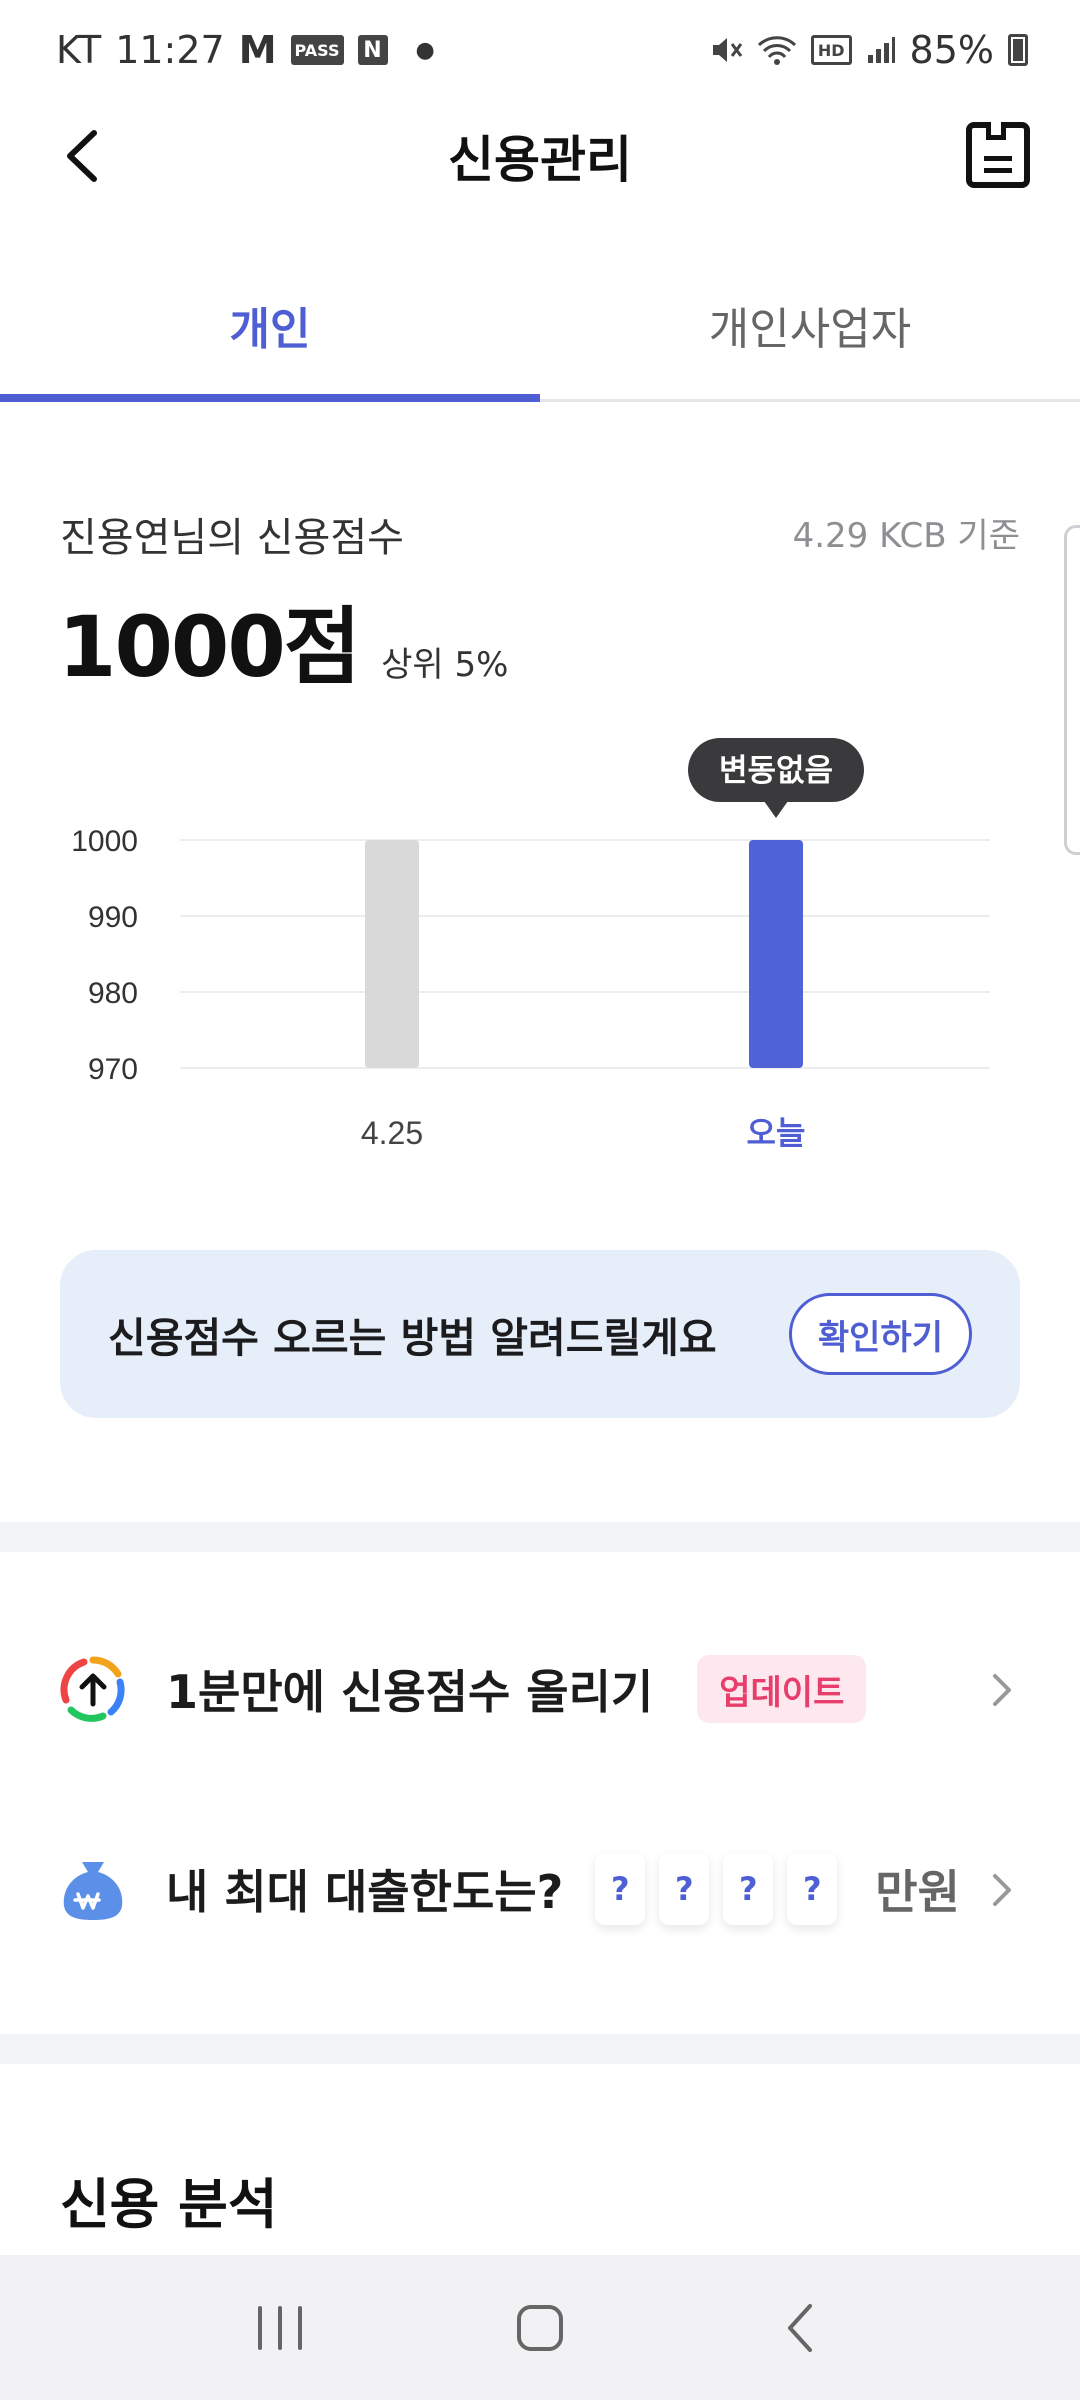 This screenshot has width=1080, height=2400. Describe the element at coordinates (776, 50) in the screenshot. I see `wifi-icon` at that location.